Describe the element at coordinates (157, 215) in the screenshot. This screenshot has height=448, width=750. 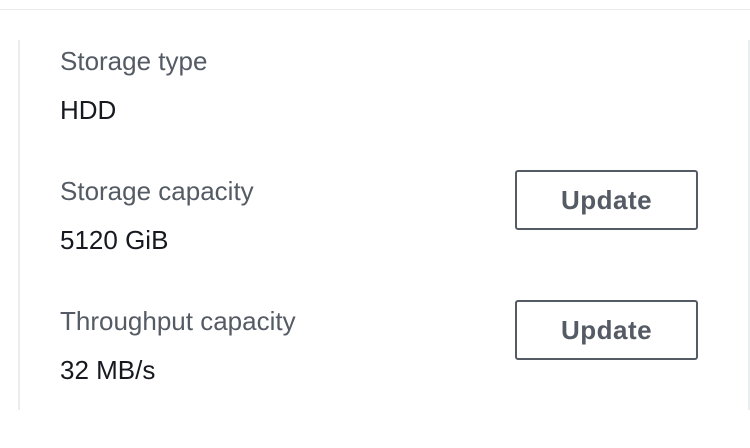
I see `storage-capacity-field: Storage capacity 5120 GiB` at that location.